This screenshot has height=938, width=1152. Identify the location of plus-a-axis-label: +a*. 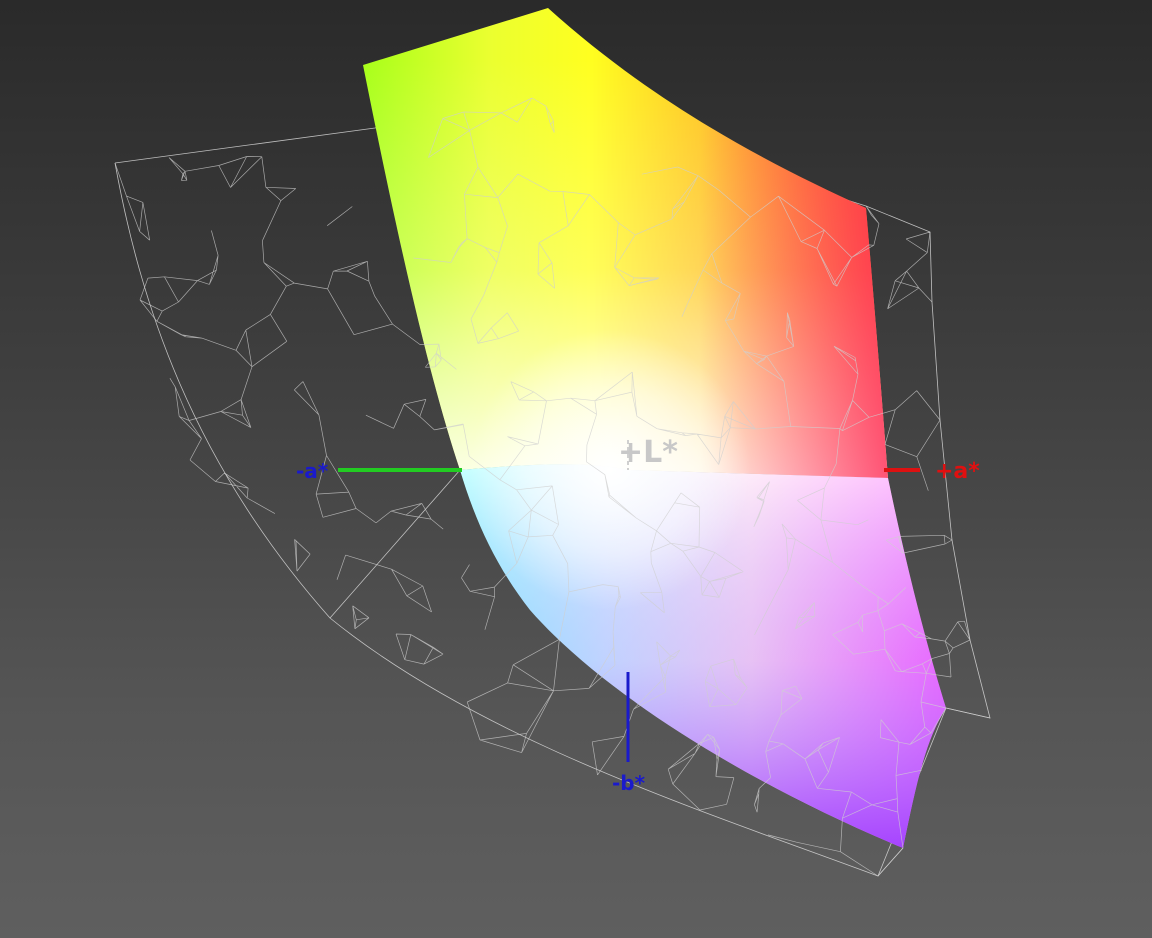
(957, 471).